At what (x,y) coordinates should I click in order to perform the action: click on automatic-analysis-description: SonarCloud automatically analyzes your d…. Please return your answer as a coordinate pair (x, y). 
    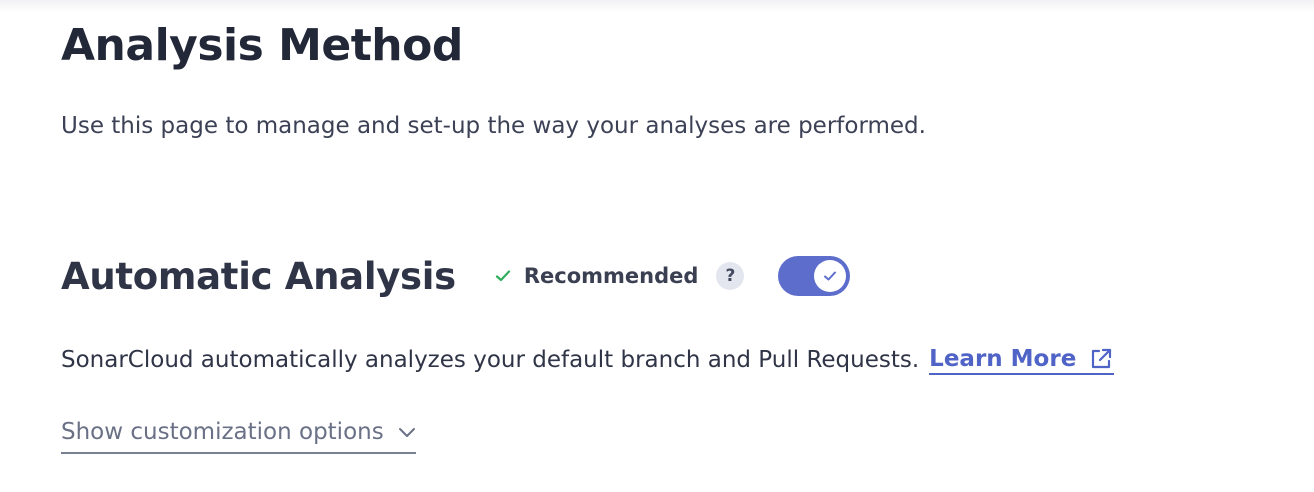
    Looking at the image, I should click on (490, 360).